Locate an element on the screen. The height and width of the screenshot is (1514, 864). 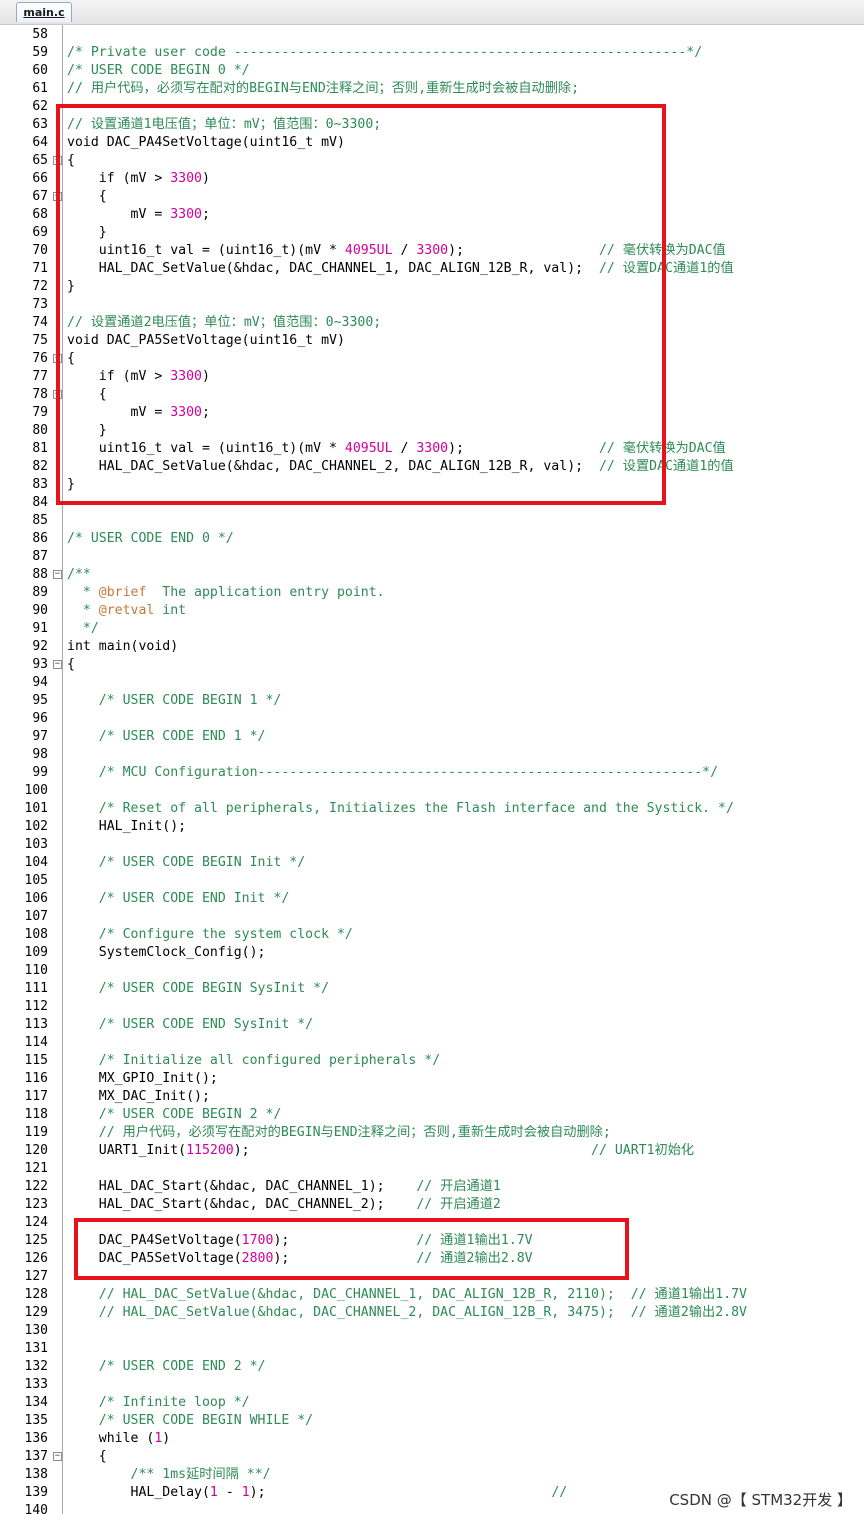
line-number: 65 is located at coordinates (40, 160).